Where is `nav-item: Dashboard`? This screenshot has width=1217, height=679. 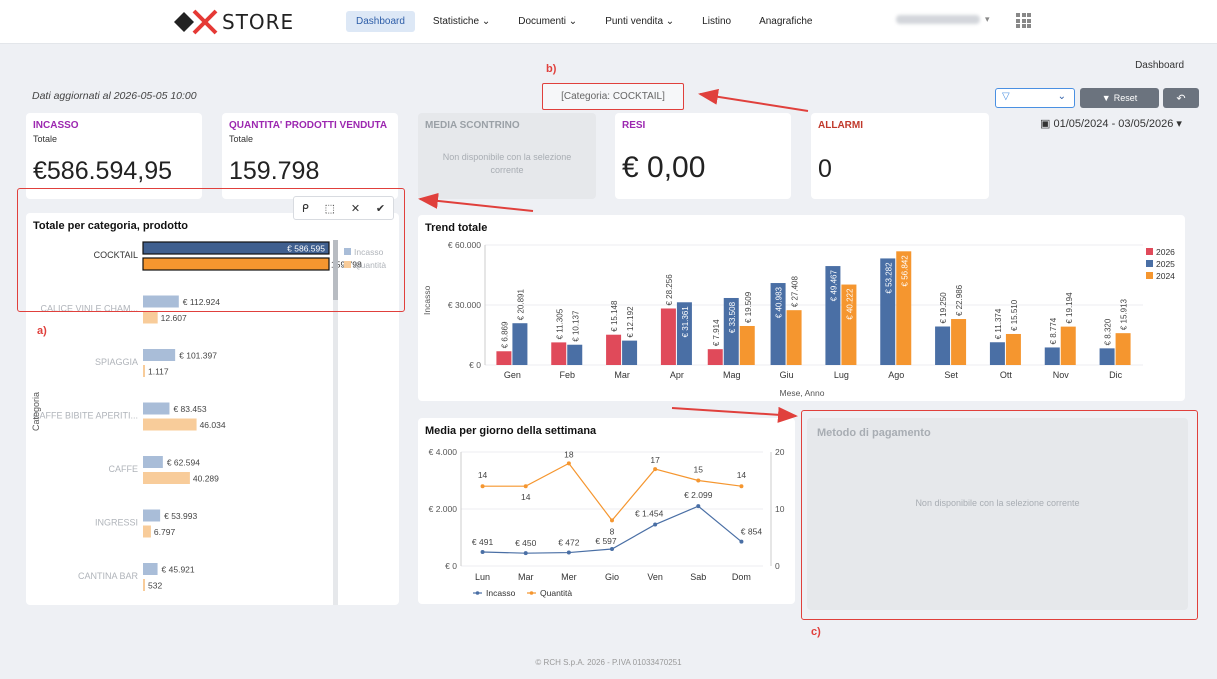 nav-item: Dashboard is located at coordinates (380, 21).